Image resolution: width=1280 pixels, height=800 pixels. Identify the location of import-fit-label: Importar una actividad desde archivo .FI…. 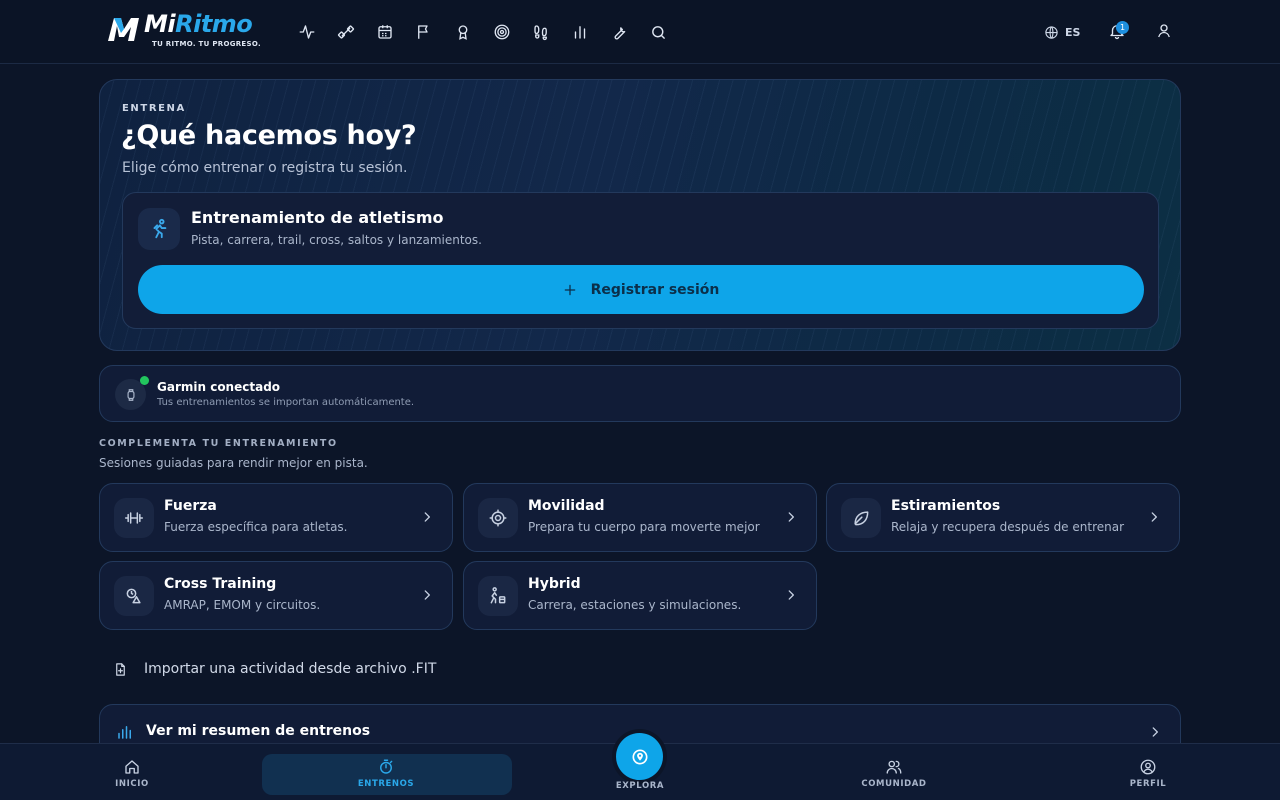
(290, 669).